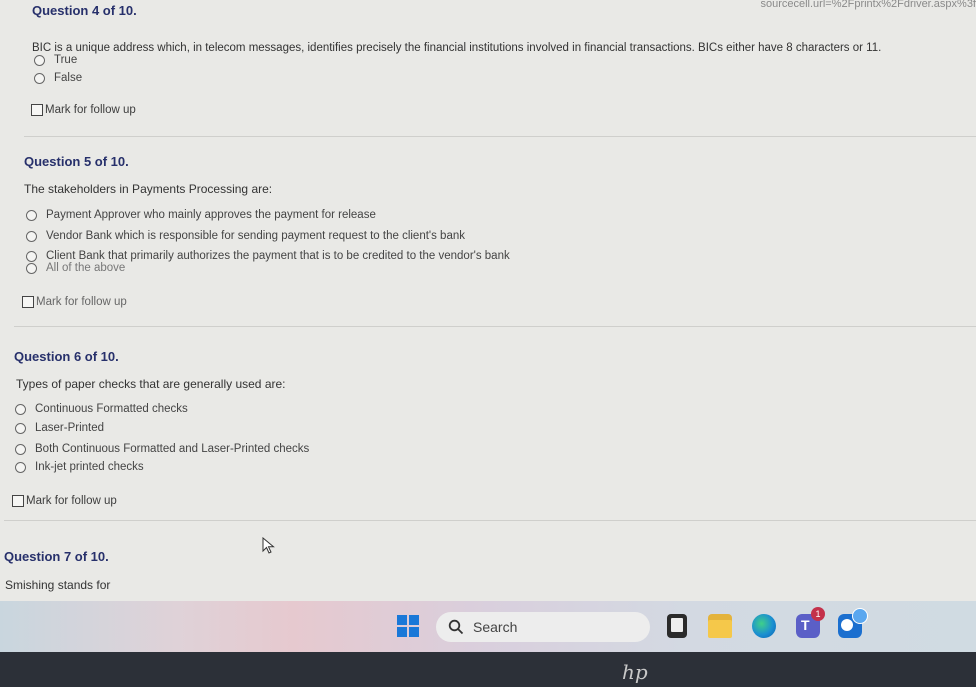  I want to click on folder-icon, so click(720, 626).